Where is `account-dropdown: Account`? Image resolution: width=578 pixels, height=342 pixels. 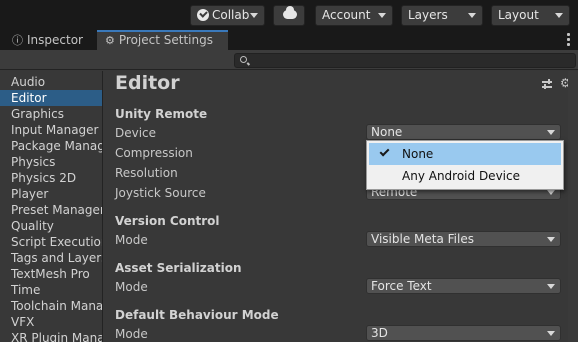 account-dropdown: Account is located at coordinates (354, 15).